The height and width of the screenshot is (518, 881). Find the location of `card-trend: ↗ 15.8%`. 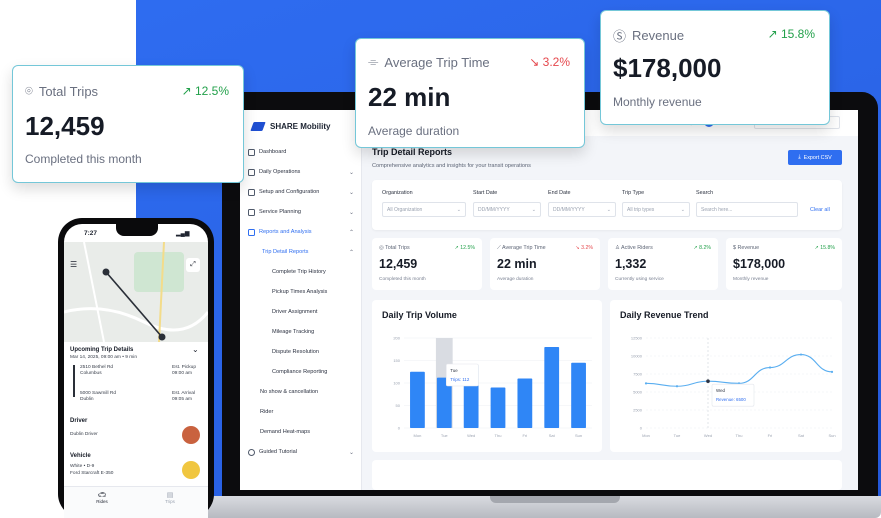

card-trend: ↗ 15.8% is located at coordinates (791, 34).